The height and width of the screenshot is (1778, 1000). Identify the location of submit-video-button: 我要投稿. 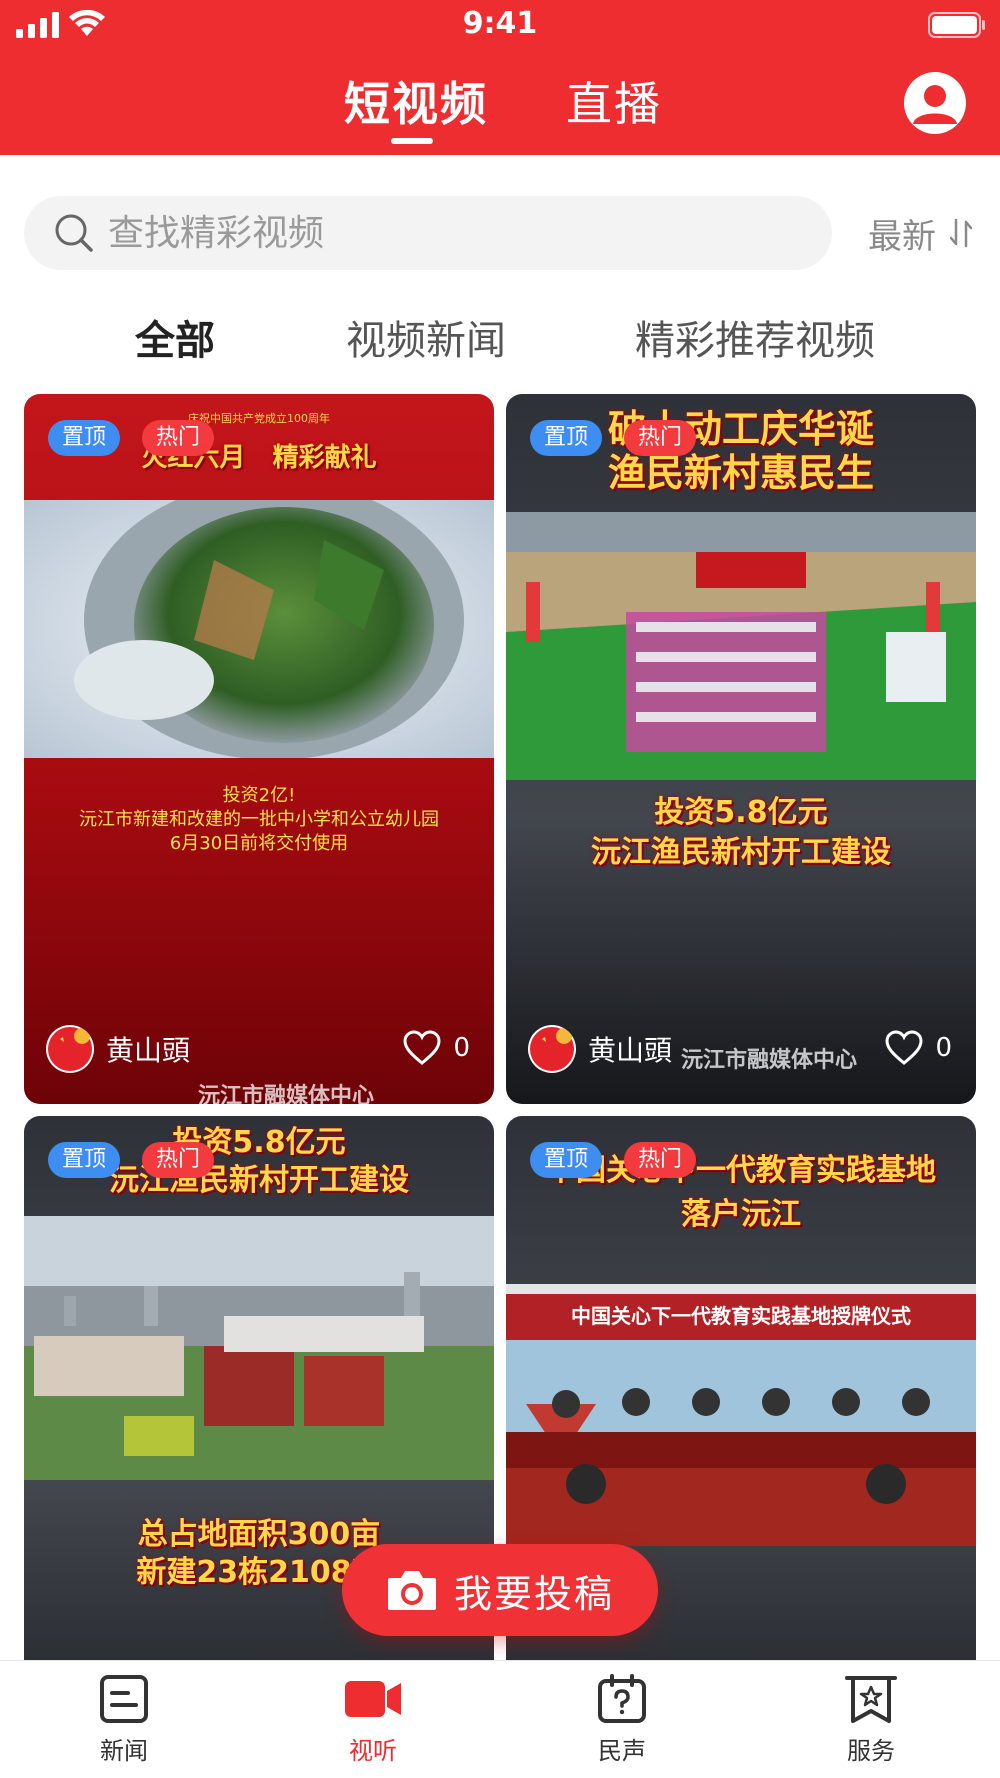
(500, 1590).